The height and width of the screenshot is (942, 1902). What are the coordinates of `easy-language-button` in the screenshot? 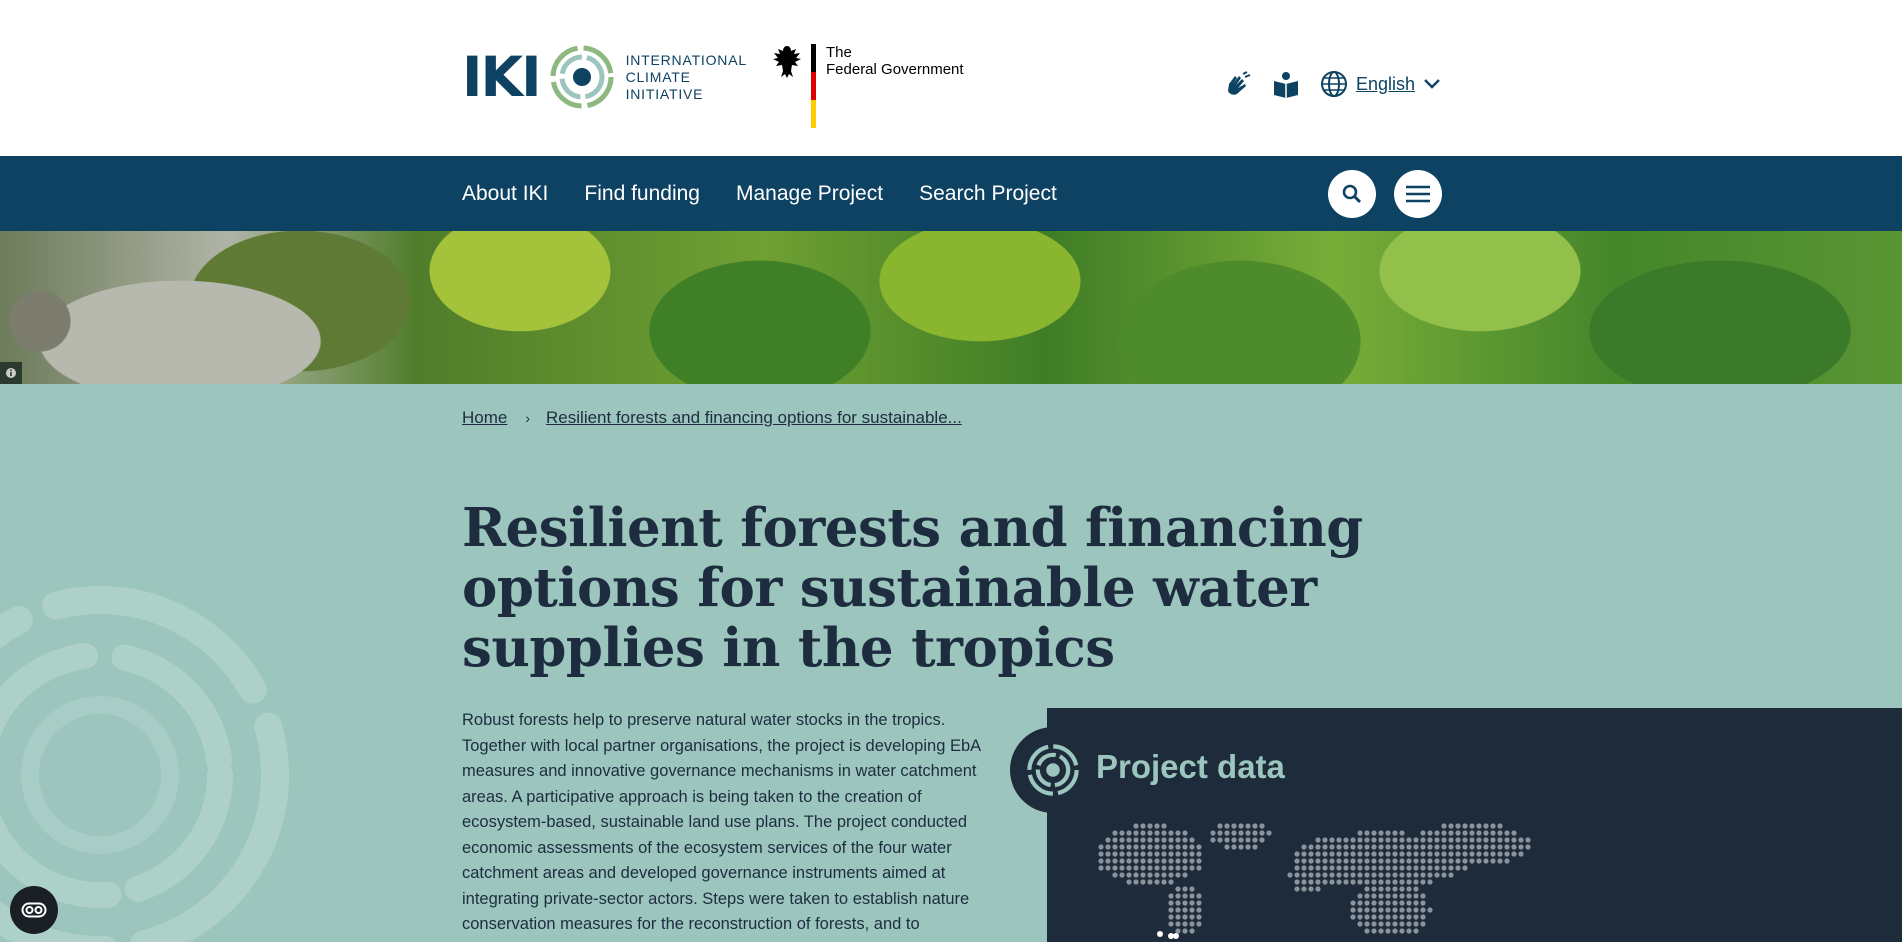 It's located at (1286, 84).